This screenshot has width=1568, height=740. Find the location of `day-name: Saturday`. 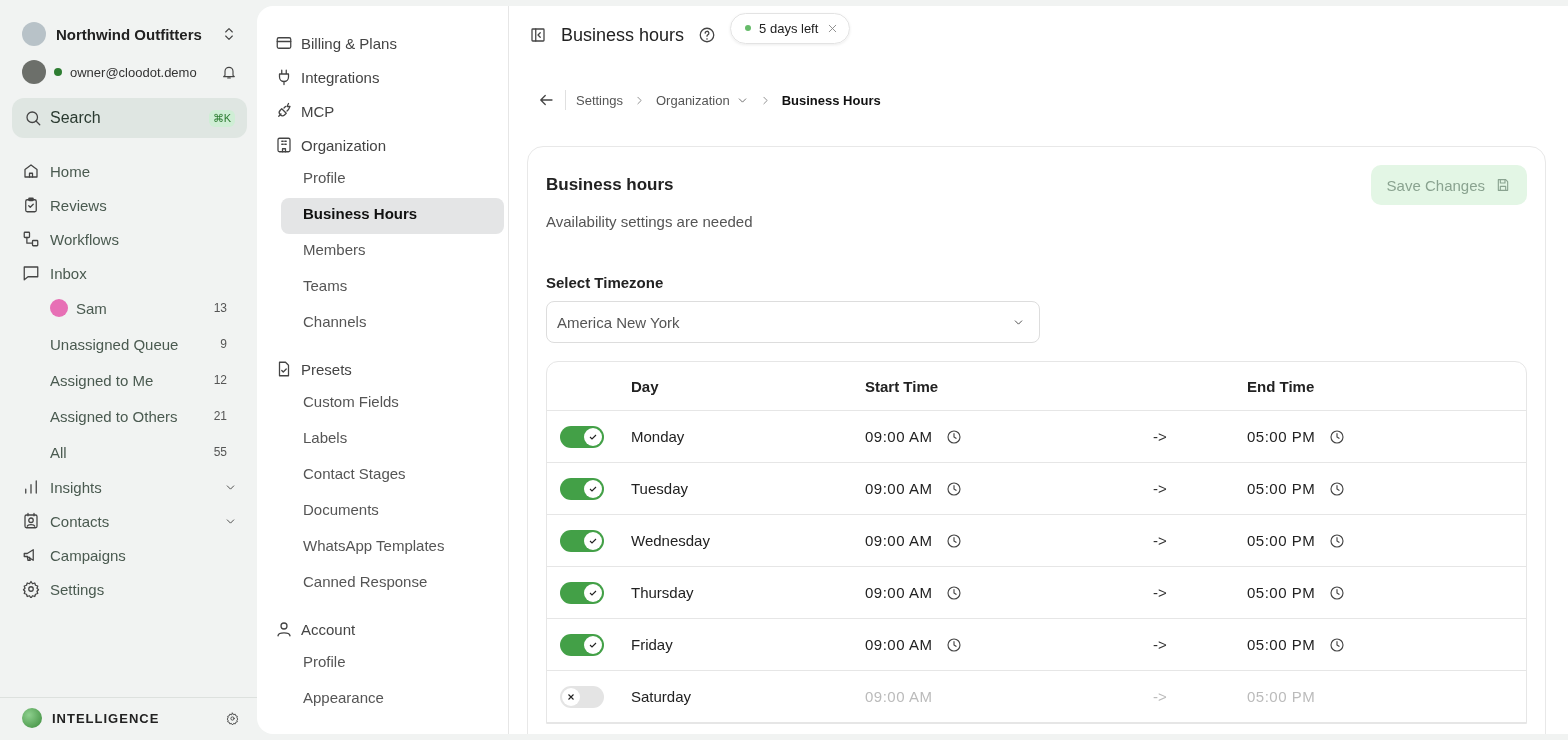

day-name: Saturday is located at coordinates (662, 696).